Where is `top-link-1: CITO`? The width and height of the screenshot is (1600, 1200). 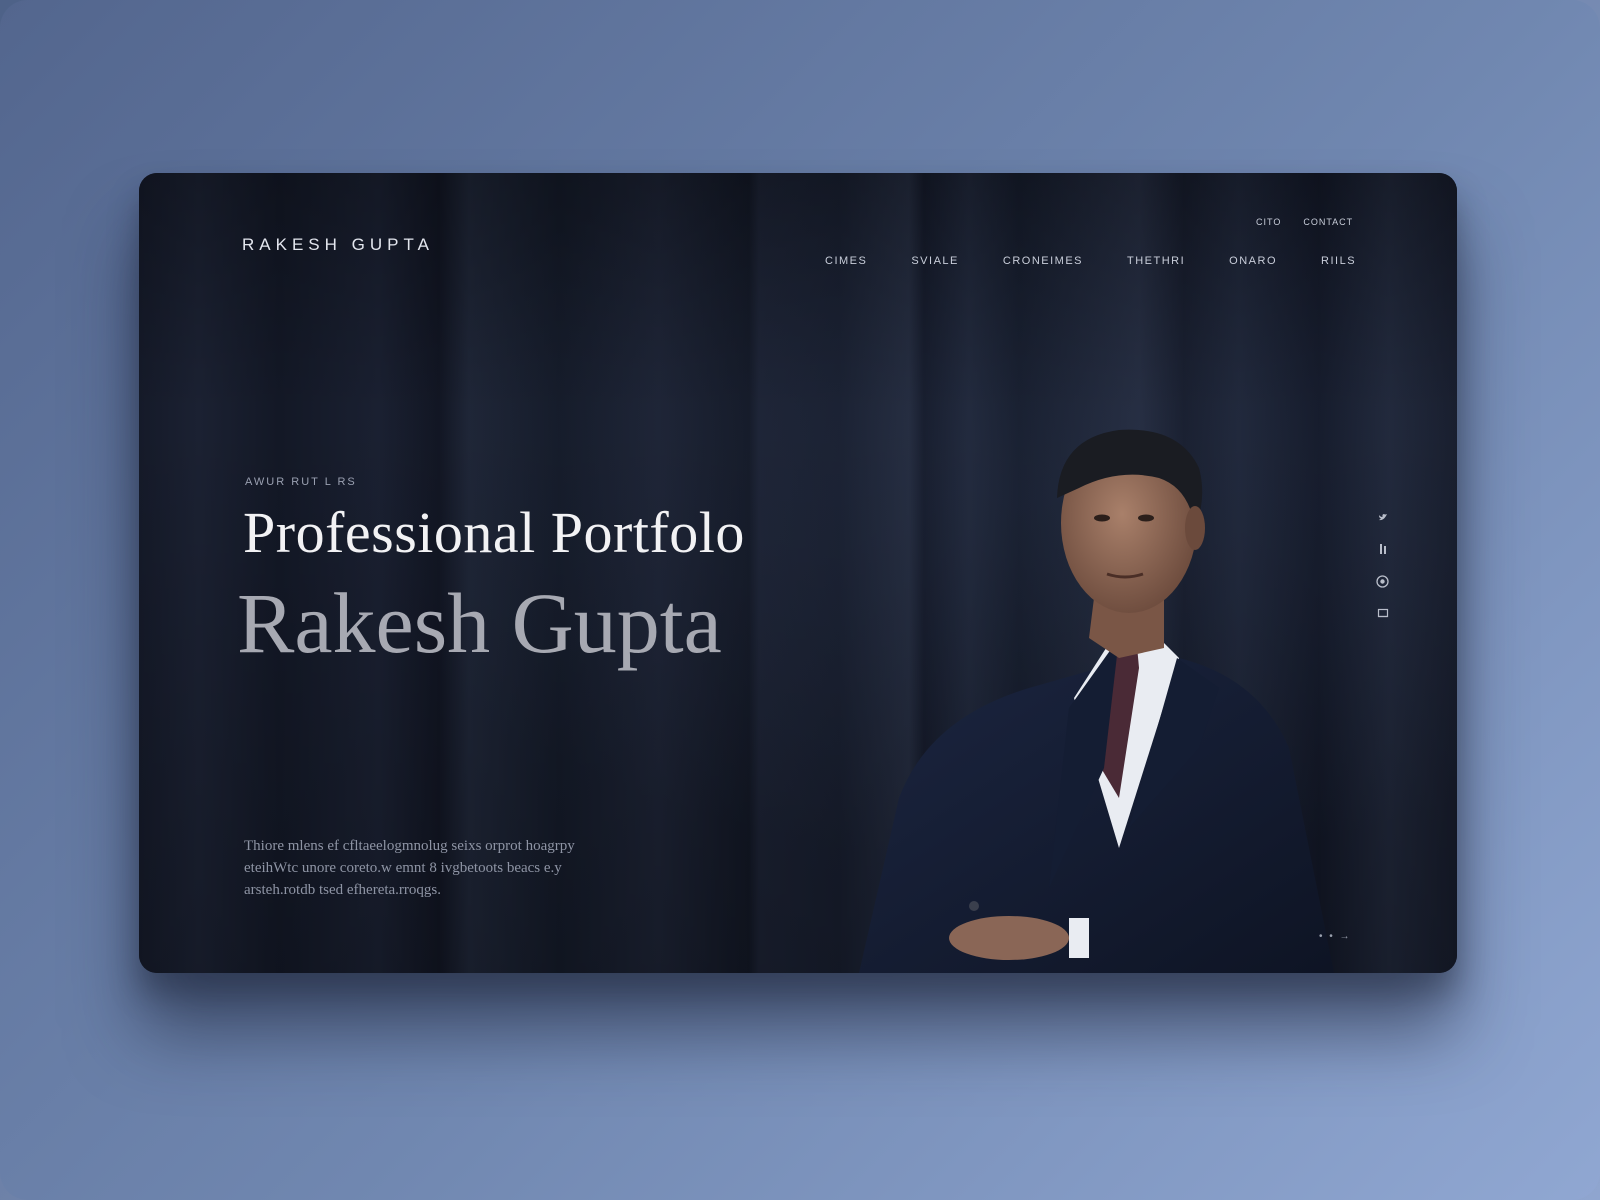 top-link-1: CITO is located at coordinates (1268, 222).